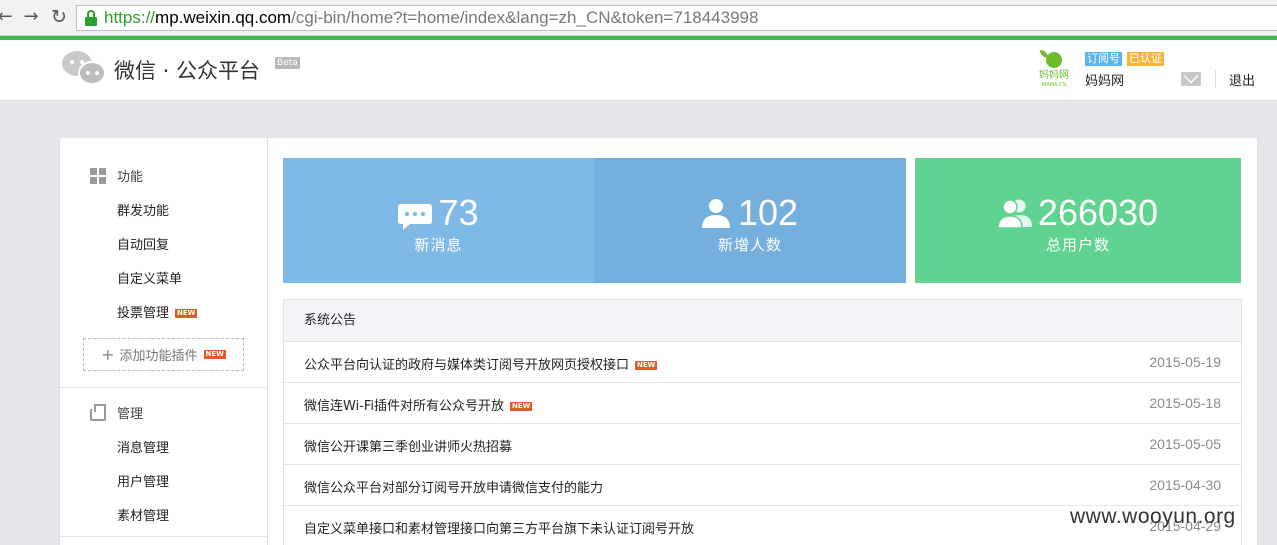 This screenshot has height=545, width=1277. What do you see at coordinates (91, 18) in the screenshot?
I see `lock-icon` at bounding box center [91, 18].